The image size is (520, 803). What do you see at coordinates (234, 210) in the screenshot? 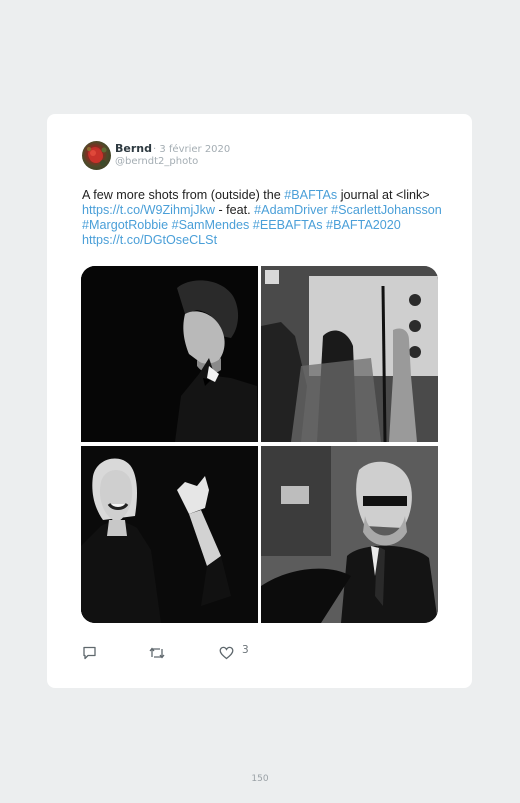
I see `text-segment: - feat.` at bounding box center [234, 210].